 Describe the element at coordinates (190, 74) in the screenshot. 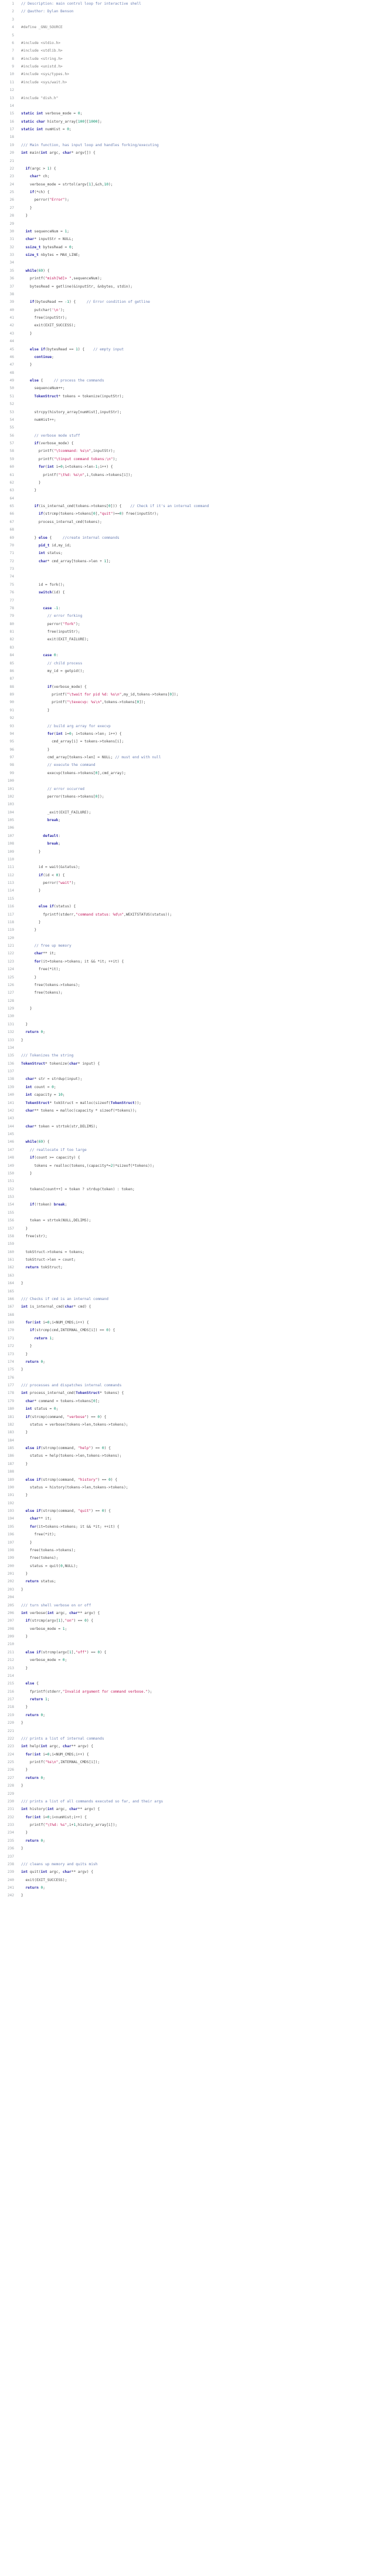

I see `code-line: 10 #include <sys/types.h>` at that location.